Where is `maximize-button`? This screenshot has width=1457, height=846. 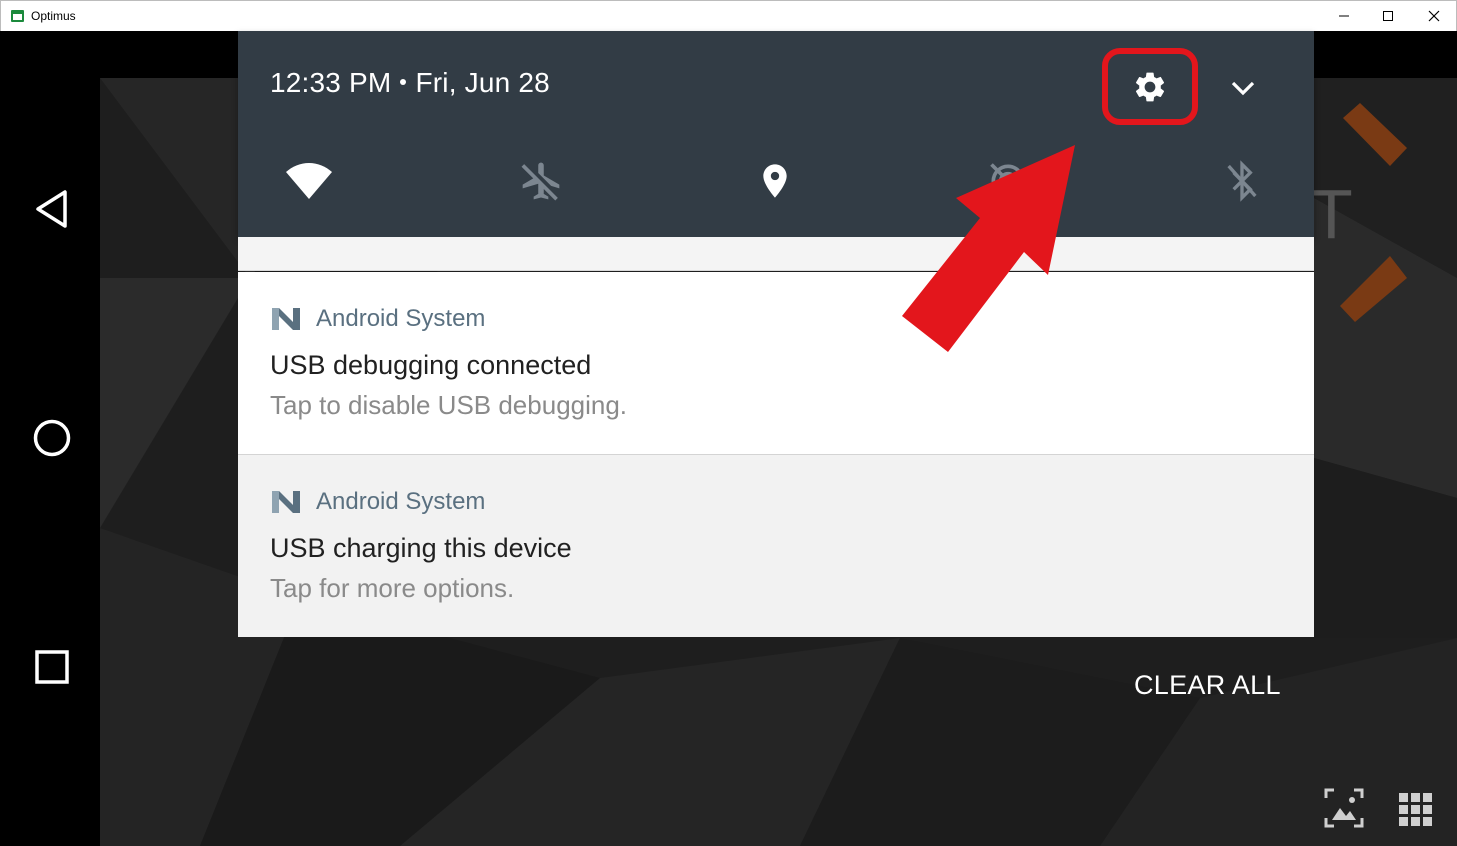 maximize-button is located at coordinates (1388, 16).